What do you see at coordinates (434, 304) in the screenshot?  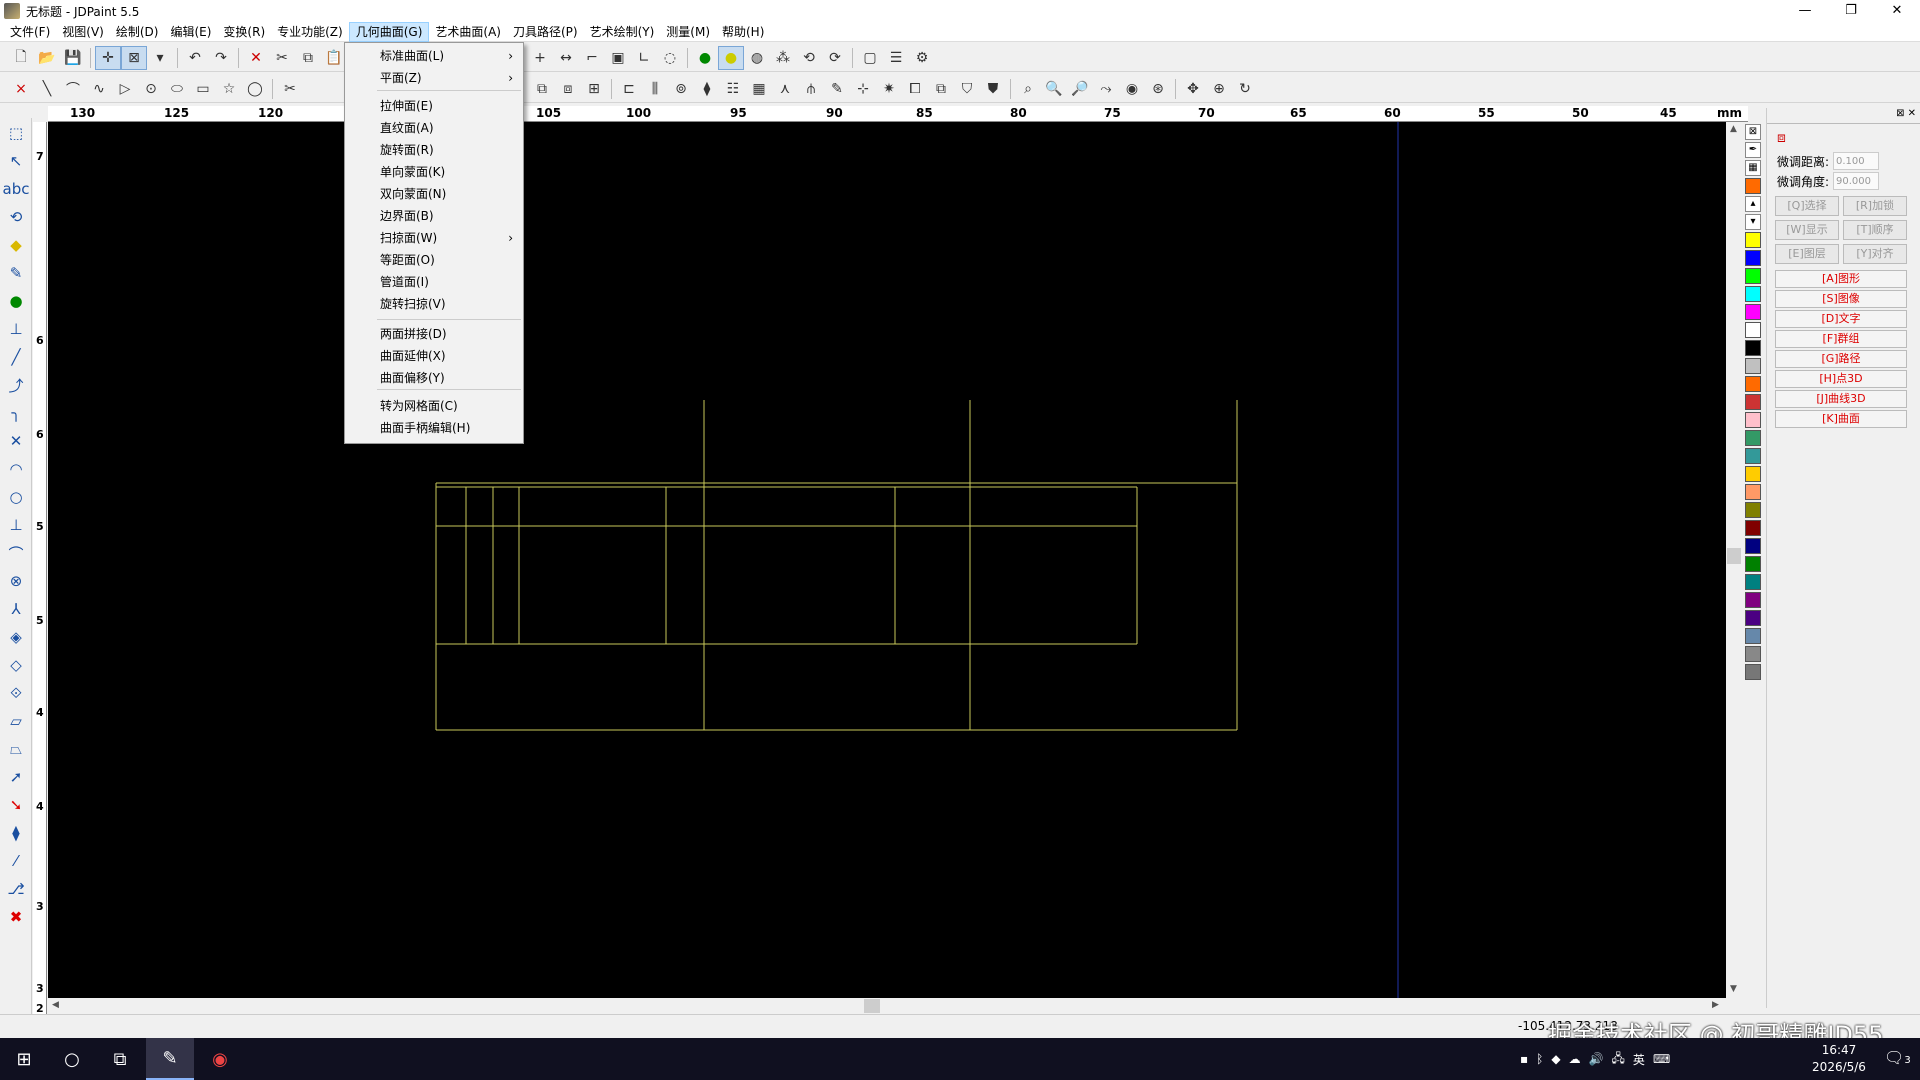 I see `menu-item: 旋转扫掠(V)` at bounding box center [434, 304].